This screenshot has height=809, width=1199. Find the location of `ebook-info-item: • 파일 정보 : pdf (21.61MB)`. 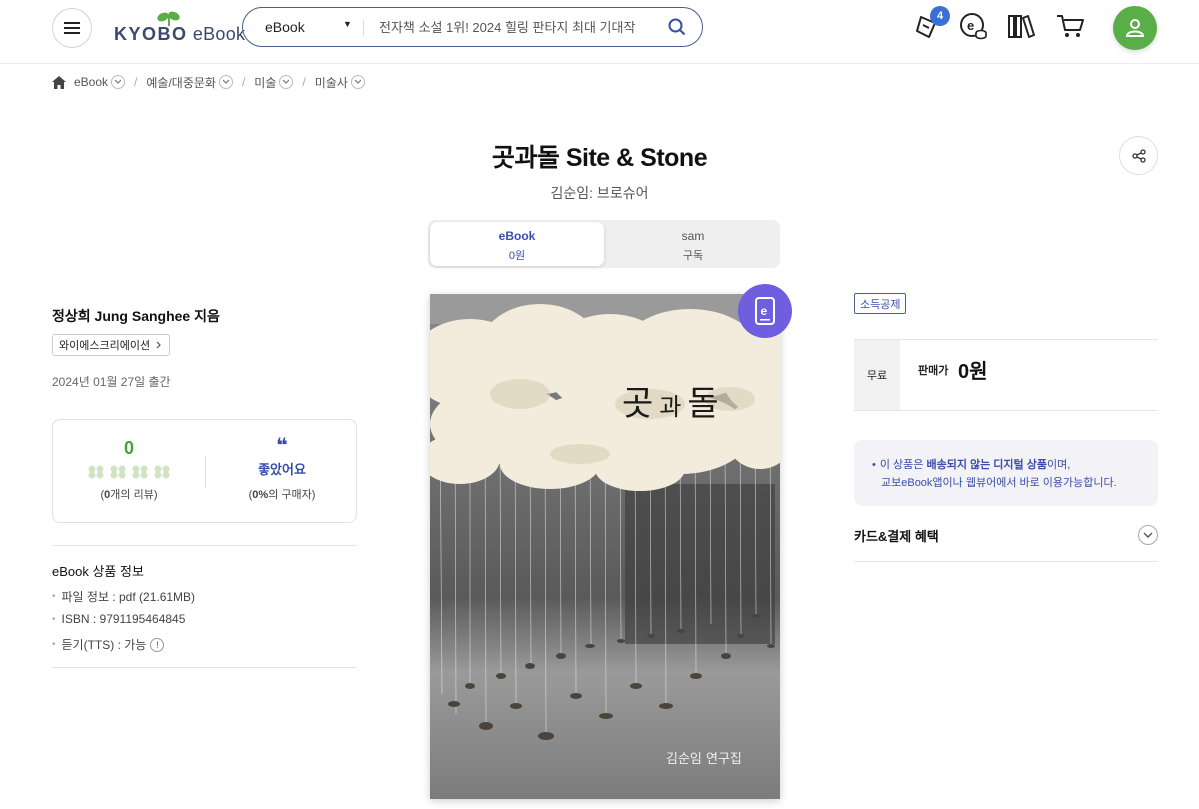

ebook-info-item: • 파일 정보 : pdf (21.61MB) is located at coordinates (123, 596).